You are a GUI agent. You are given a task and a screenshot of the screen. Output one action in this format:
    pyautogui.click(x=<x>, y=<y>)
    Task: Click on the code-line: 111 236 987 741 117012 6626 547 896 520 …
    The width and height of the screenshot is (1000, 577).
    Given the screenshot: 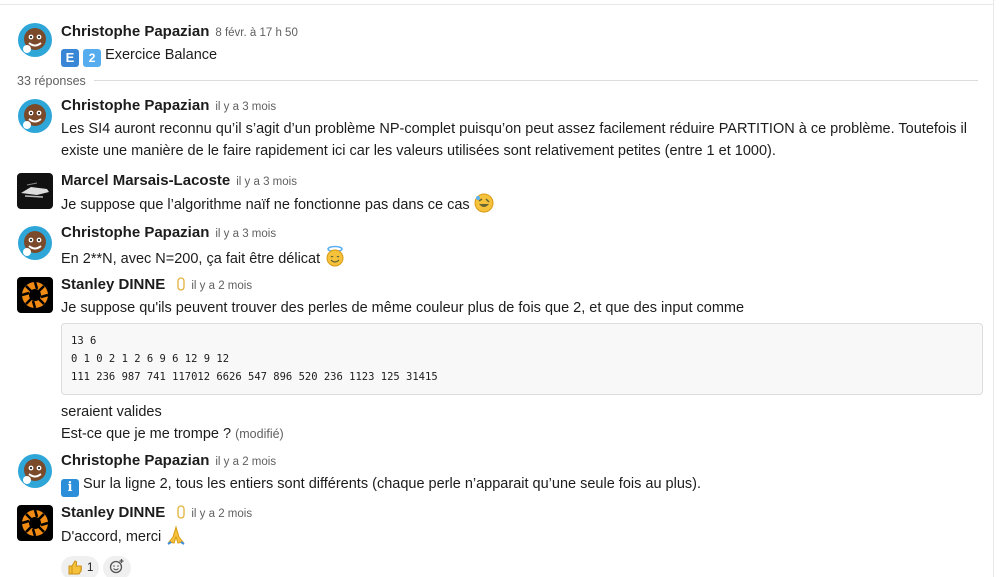 What is the action you would take?
    pyautogui.click(x=254, y=377)
    